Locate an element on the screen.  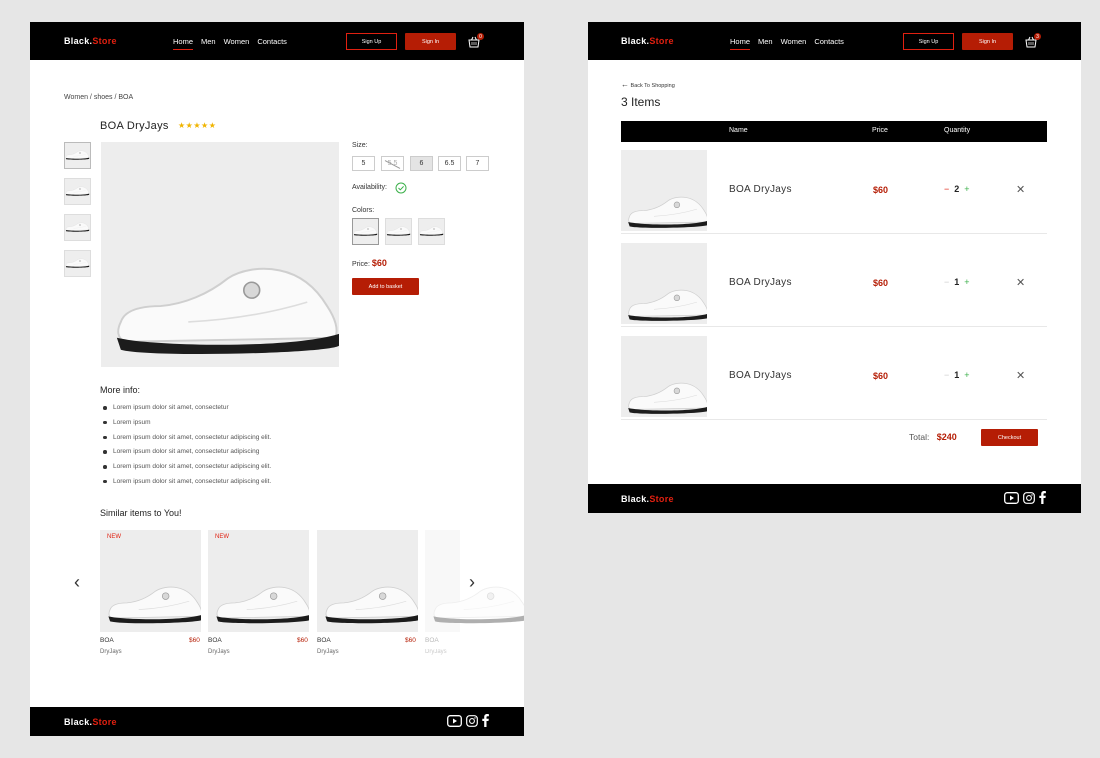
size-option-6-5: 6.5 is located at coordinates (449, 163).